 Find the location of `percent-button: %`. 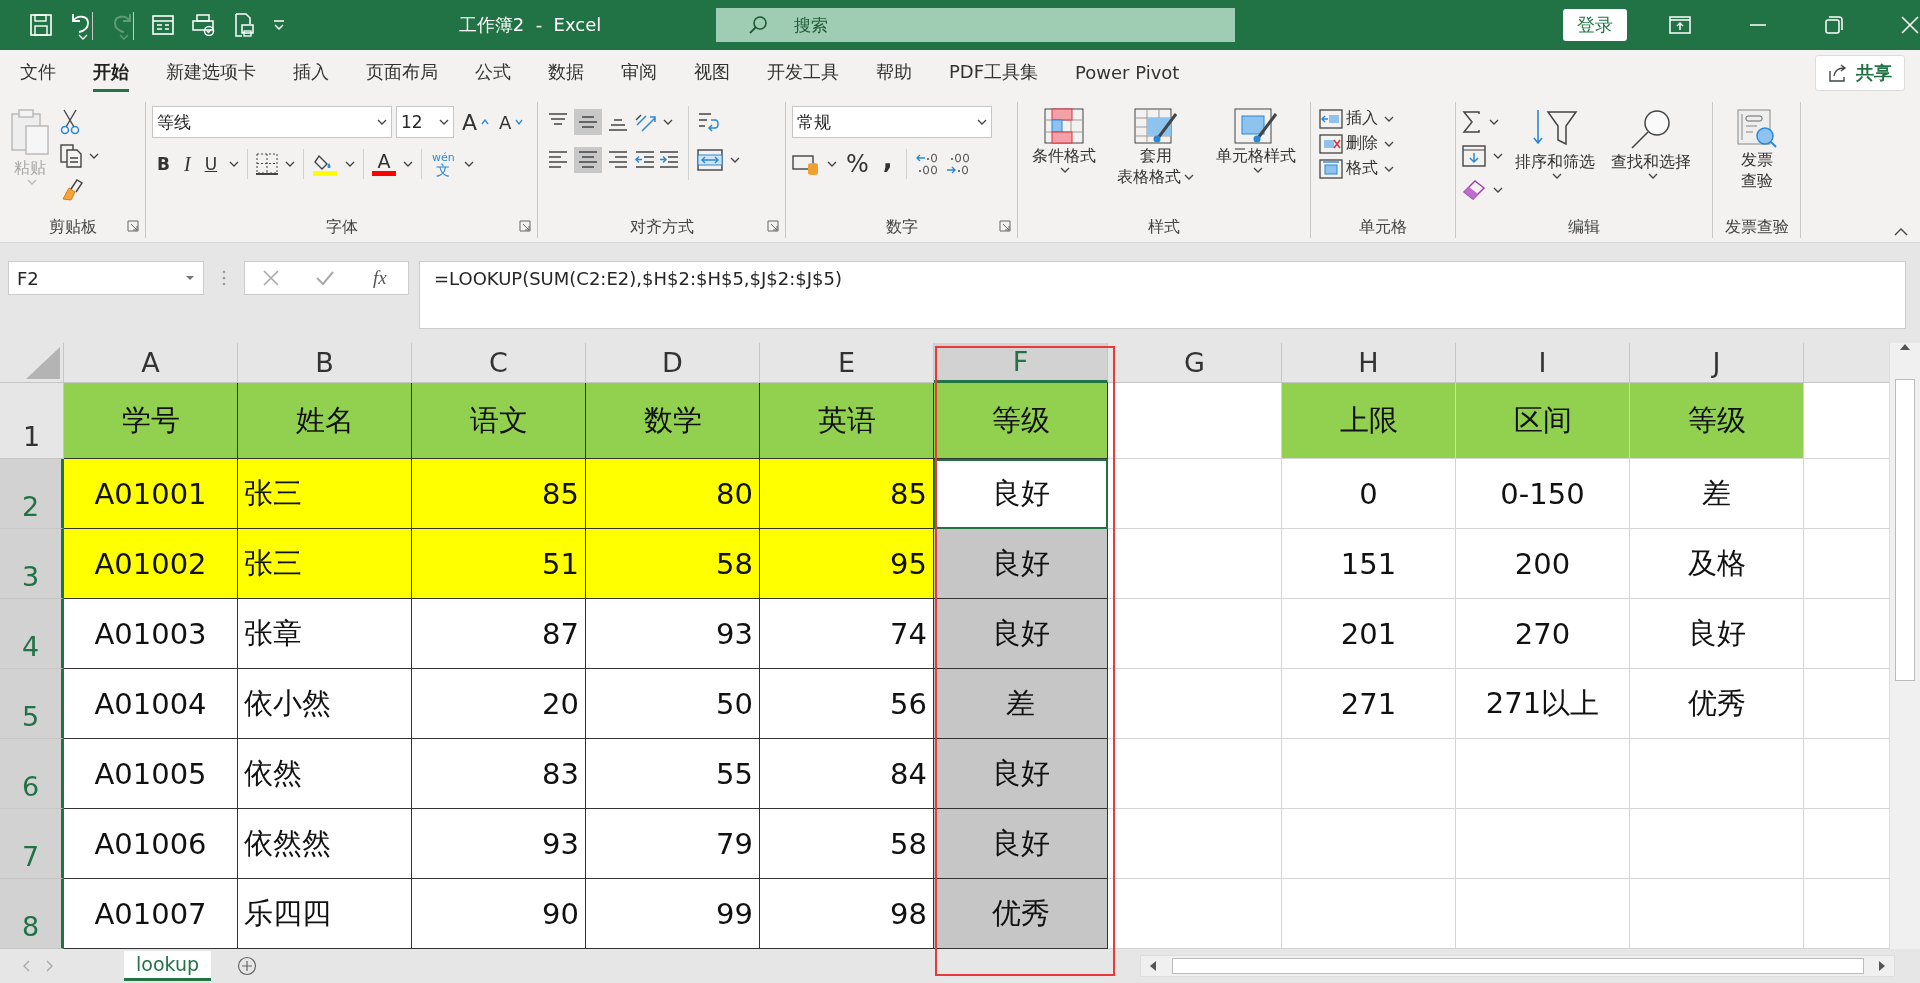

percent-button: % is located at coordinates (857, 164).